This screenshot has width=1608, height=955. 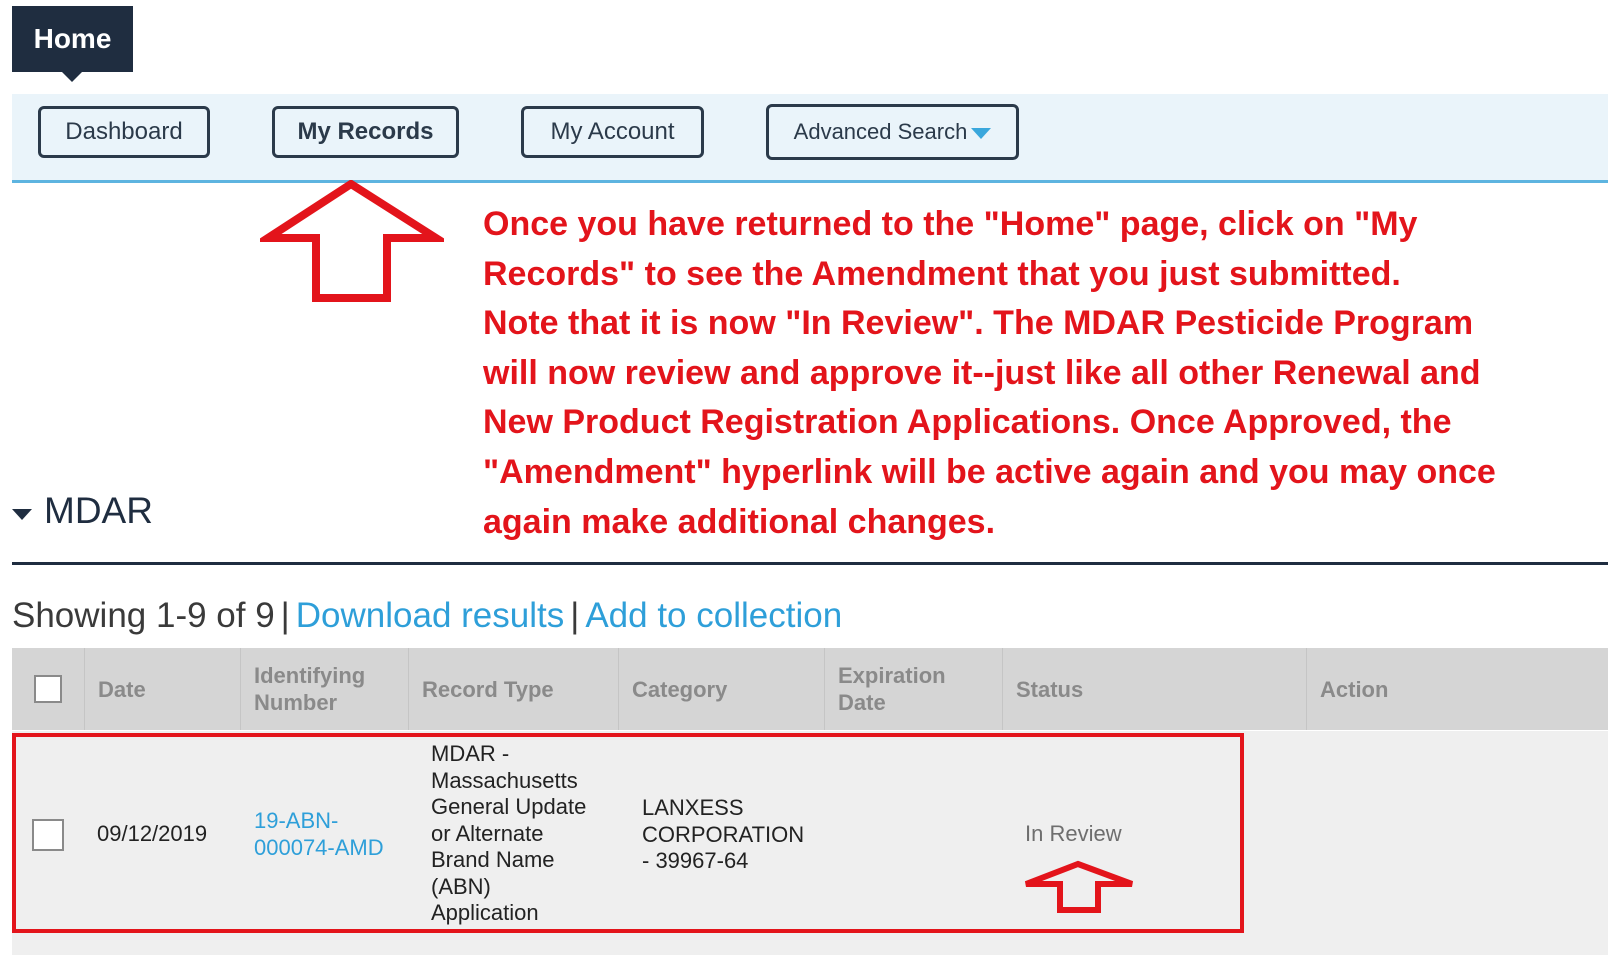 What do you see at coordinates (143, 615) in the screenshot?
I see `results-count: Showing 1-9 of 9` at bounding box center [143, 615].